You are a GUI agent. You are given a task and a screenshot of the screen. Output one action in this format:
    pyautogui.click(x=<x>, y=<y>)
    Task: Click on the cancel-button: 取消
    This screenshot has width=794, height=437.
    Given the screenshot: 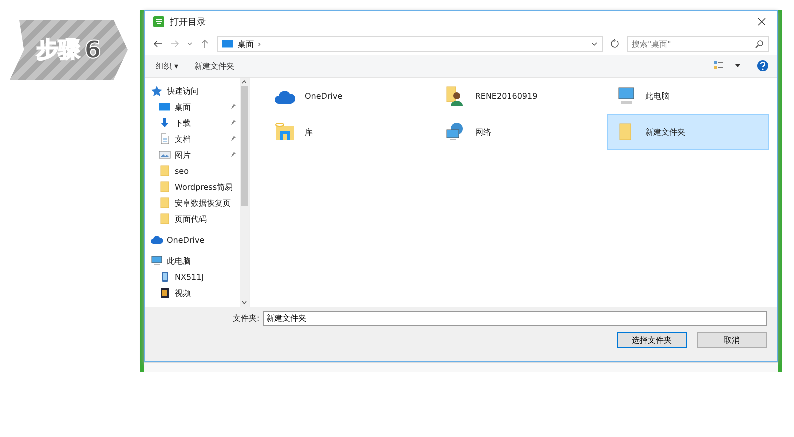 What is the action you would take?
    pyautogui.click(x=732, y=340)
    